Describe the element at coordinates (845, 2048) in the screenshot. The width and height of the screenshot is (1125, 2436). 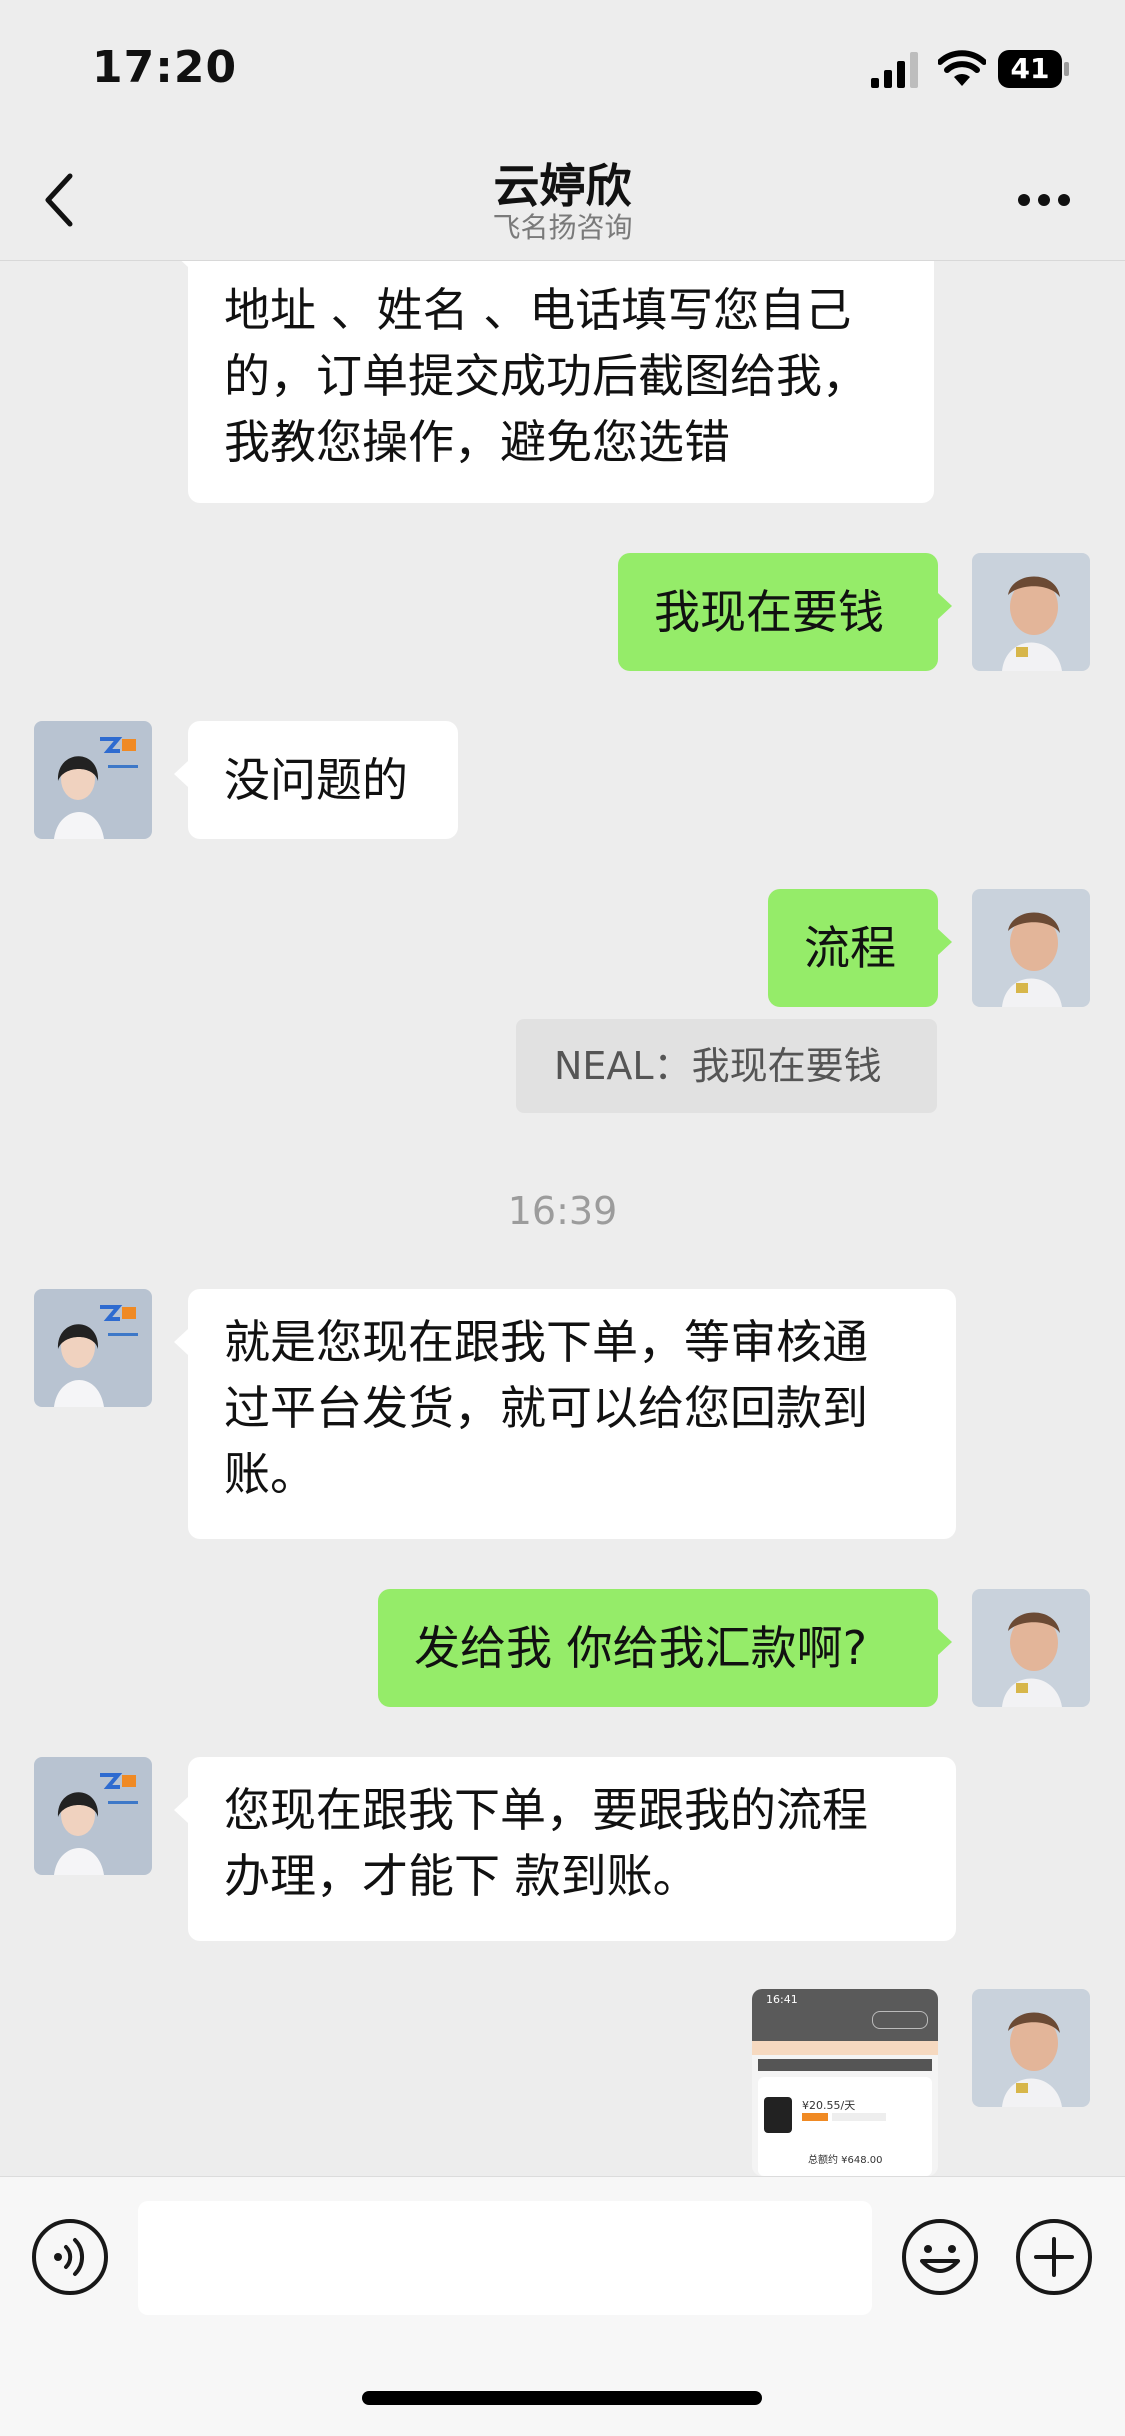
I see `screenshot-banner` at that location.